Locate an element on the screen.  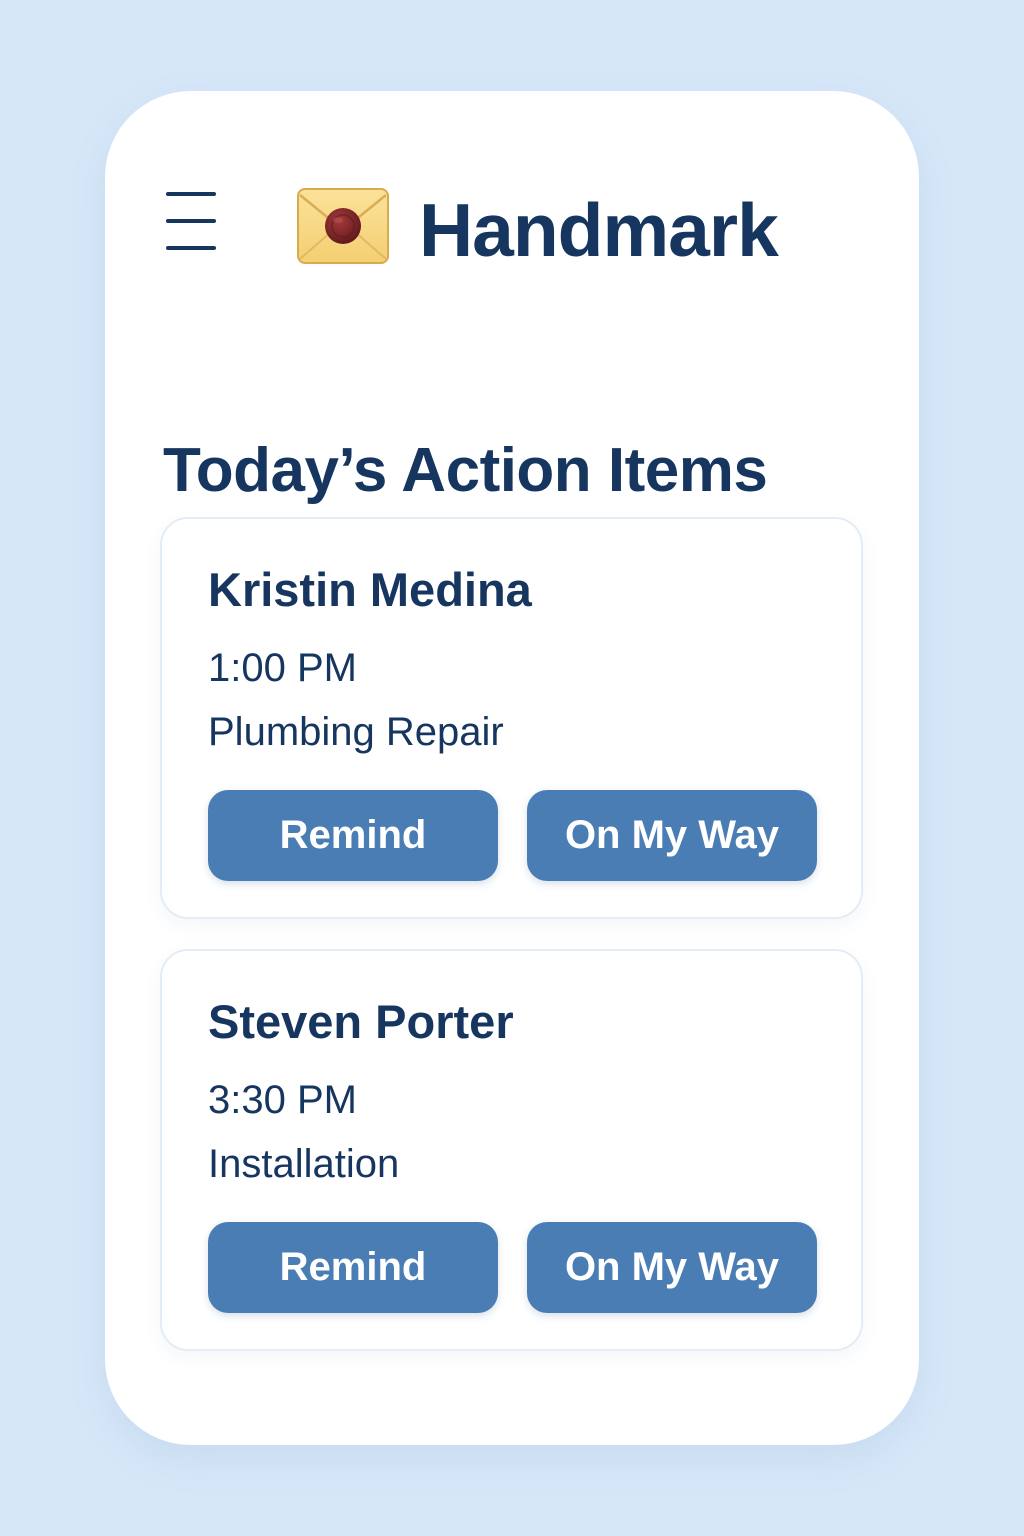
appointment-time: 1:00 PM is located at coordinates (282, 668).